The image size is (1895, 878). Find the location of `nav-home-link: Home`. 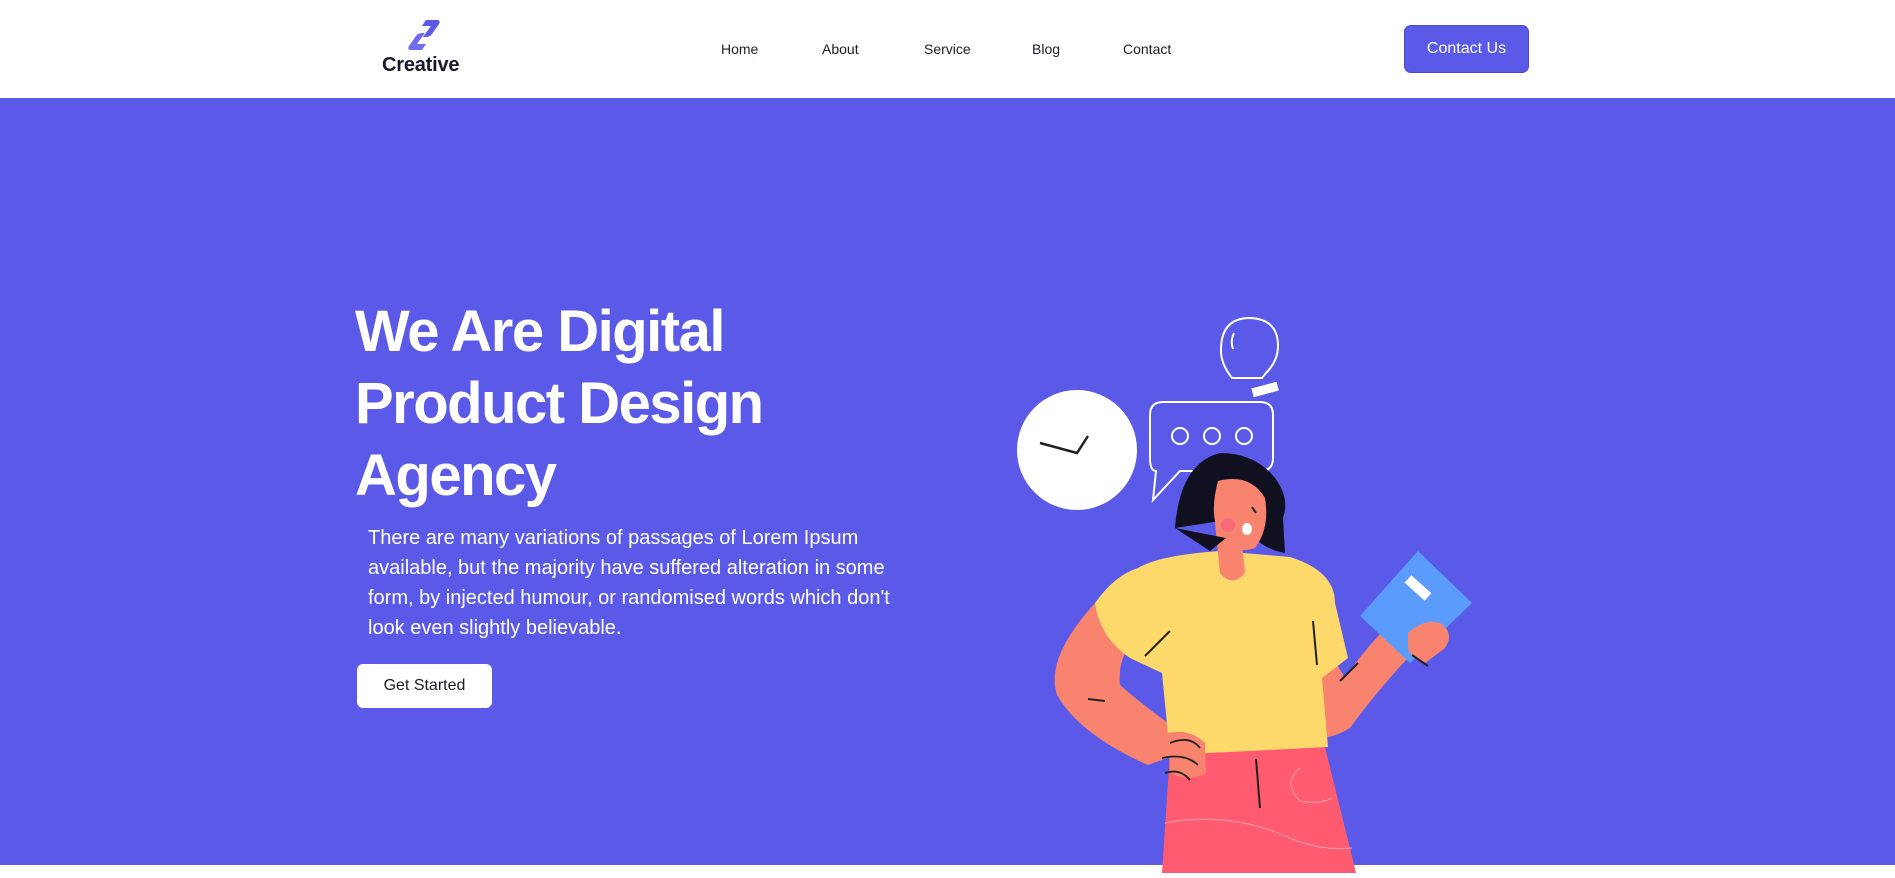

nav-home-link: Home is located at coordinates (739, 49).